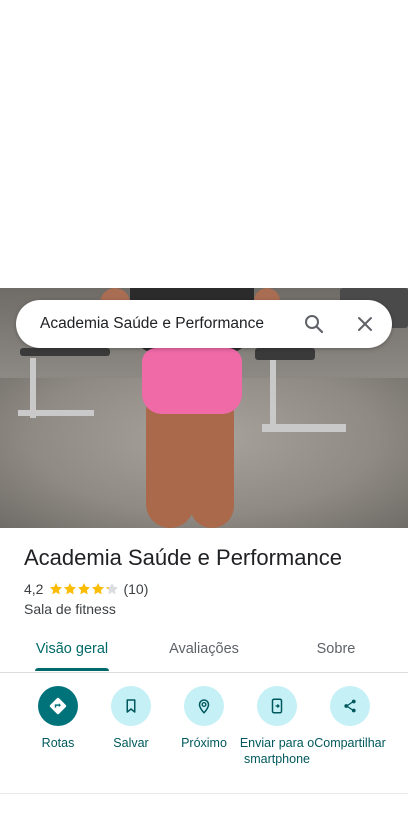  I want to click on photo-person-shorts, so click(192, 381).